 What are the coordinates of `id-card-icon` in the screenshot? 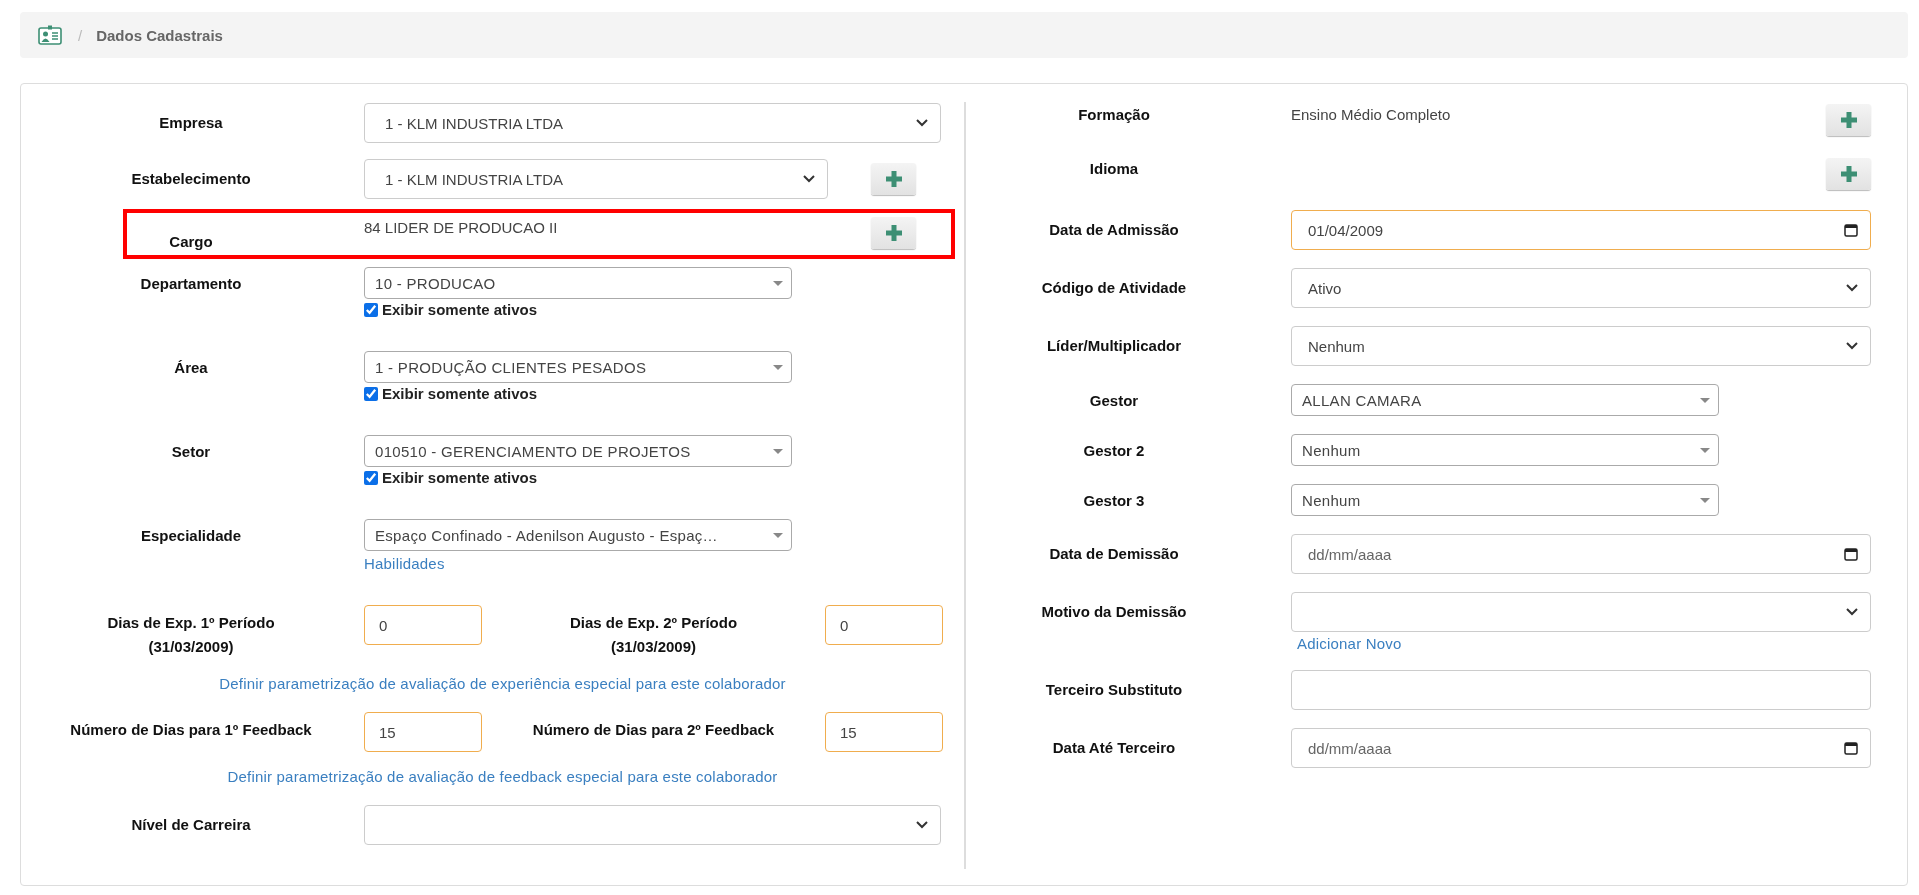 It's located at (50, 35).